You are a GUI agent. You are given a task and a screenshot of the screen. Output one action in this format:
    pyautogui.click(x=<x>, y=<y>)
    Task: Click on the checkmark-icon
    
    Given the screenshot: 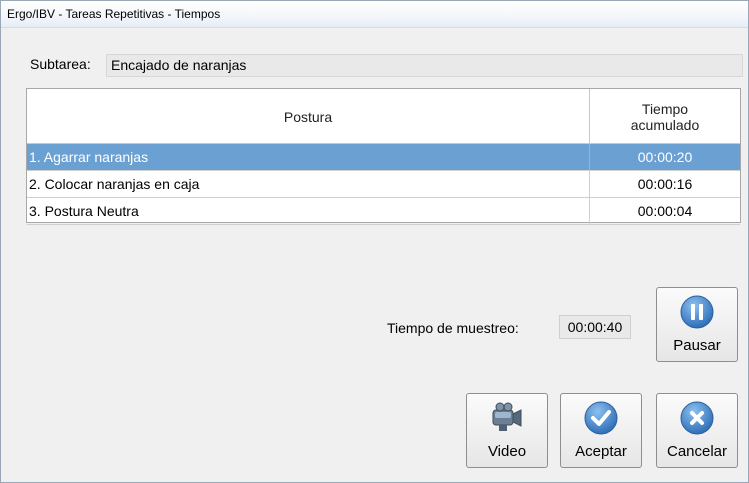 What is the action you would take?
    pyautogui.click(x=601, y=418)
    